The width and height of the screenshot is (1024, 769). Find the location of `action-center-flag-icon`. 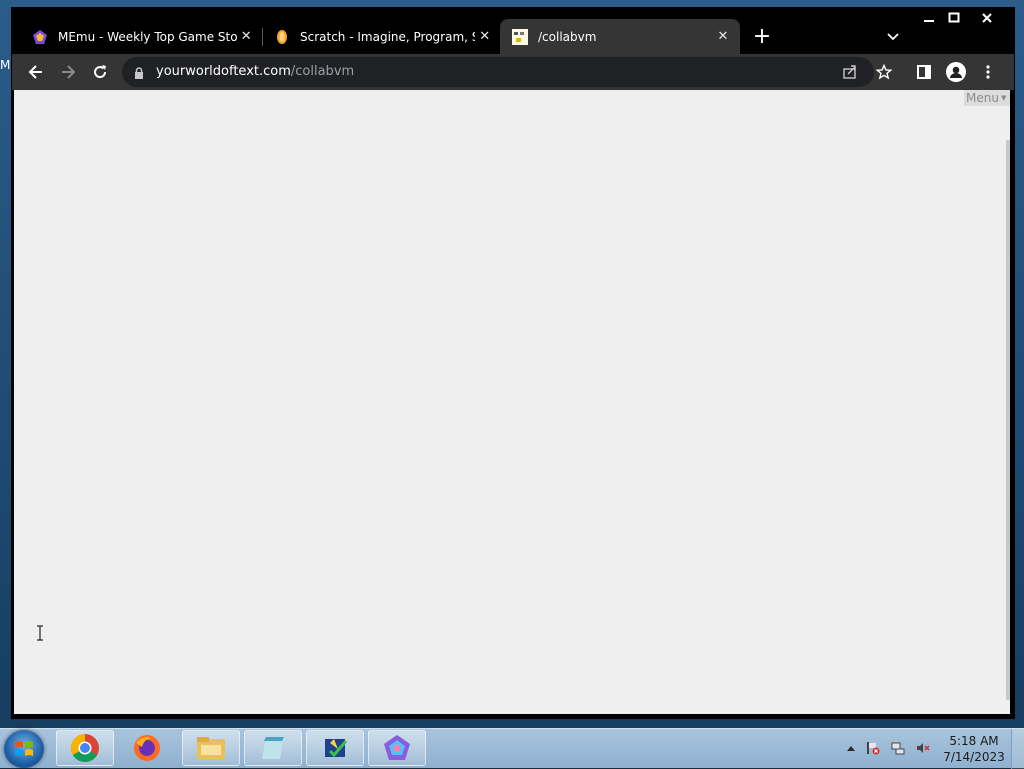

action-center-flag-icon is located at coordinates (873, 748).